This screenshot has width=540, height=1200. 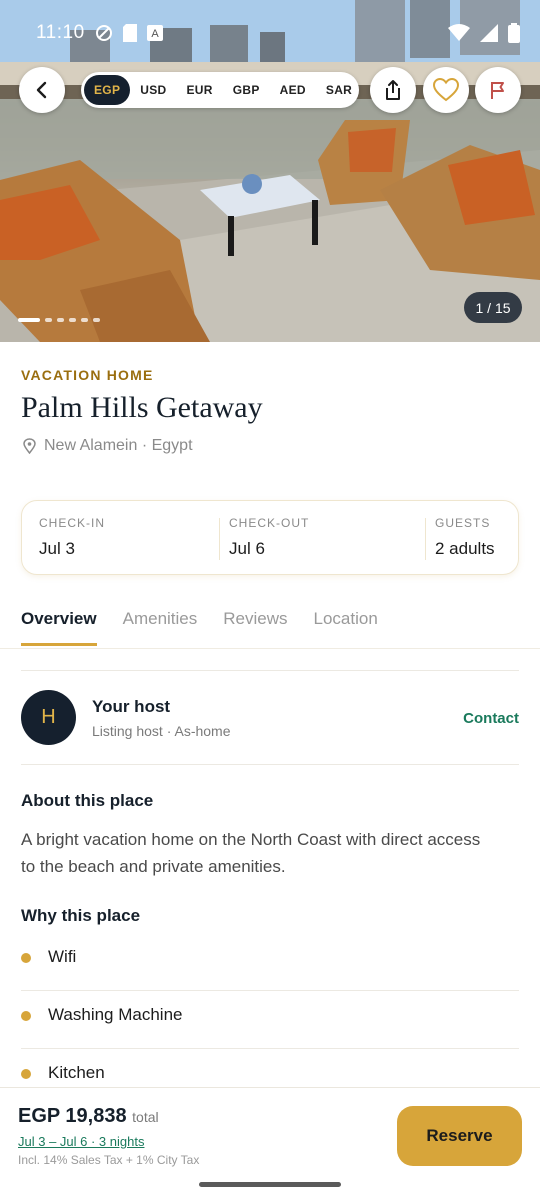 I want to click on total-price: EGP 19,838 total, so click(x=88, y=1116).